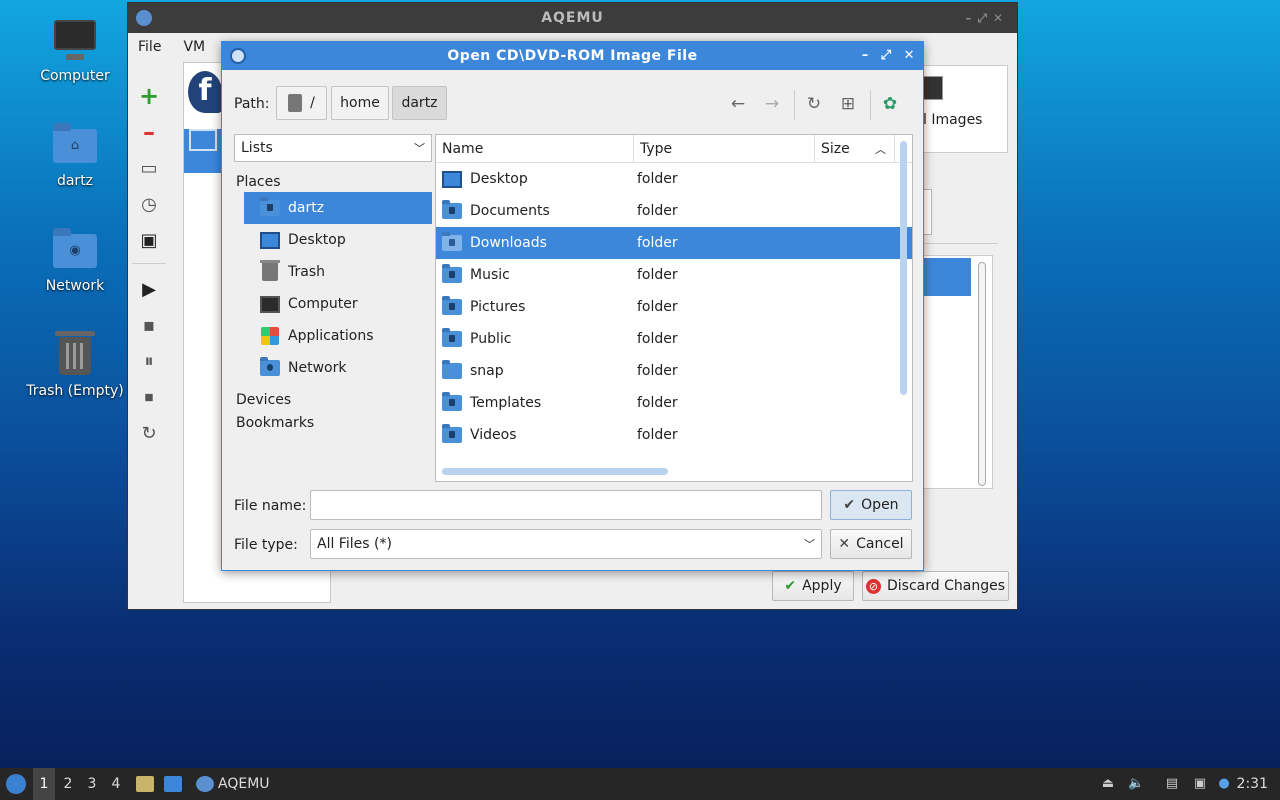 The height and width of the screenshot is (800, 1280). What do you see at coordinates (75, 355) in the screenshot?
I see `trash-icon` at bounding box center [75, 355].